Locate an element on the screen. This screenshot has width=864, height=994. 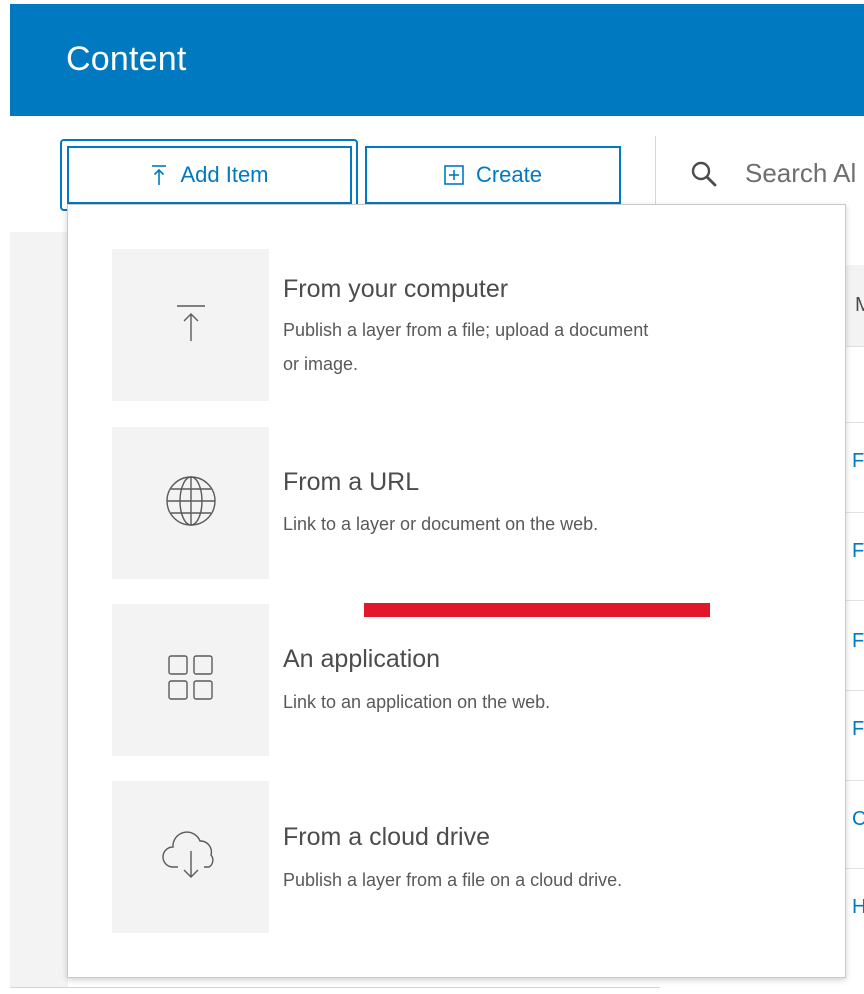
option-title: From a cloud drive is located at coordinates (387, 837).